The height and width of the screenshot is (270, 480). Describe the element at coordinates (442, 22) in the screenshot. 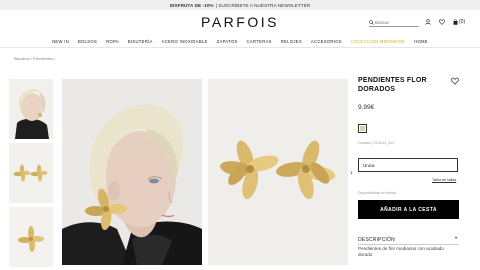

I see `heart-icon` at that location.